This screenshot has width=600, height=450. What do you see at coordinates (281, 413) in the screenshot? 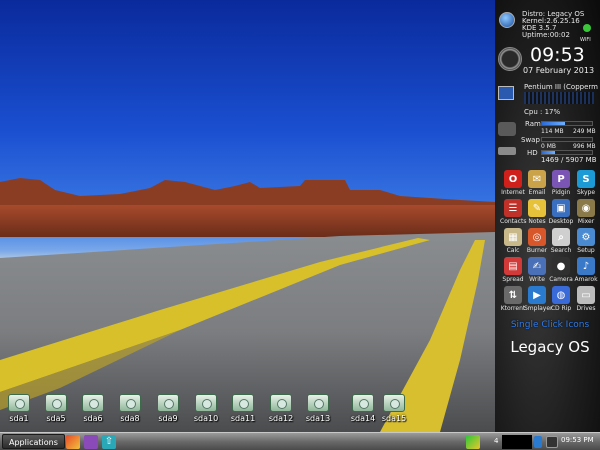
I see `drive-sda12: sda12` at bounding box center [281, 413].